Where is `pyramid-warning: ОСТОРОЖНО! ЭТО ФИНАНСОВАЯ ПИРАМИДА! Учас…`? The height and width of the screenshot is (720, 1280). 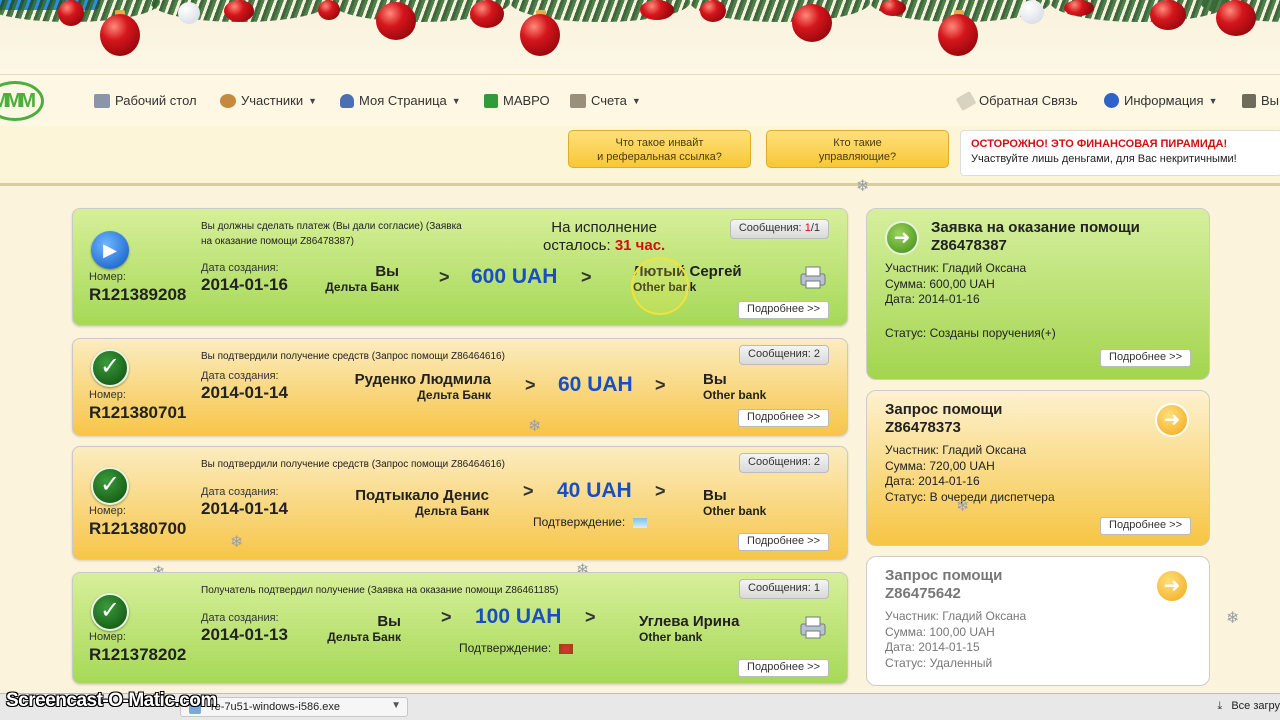
pyramid-warning: ОСТОРОЖНО! ЭТО ФИНАНСОВАЯ ПИРАМИДА! Учас… is located at coordinates (1120, 153).